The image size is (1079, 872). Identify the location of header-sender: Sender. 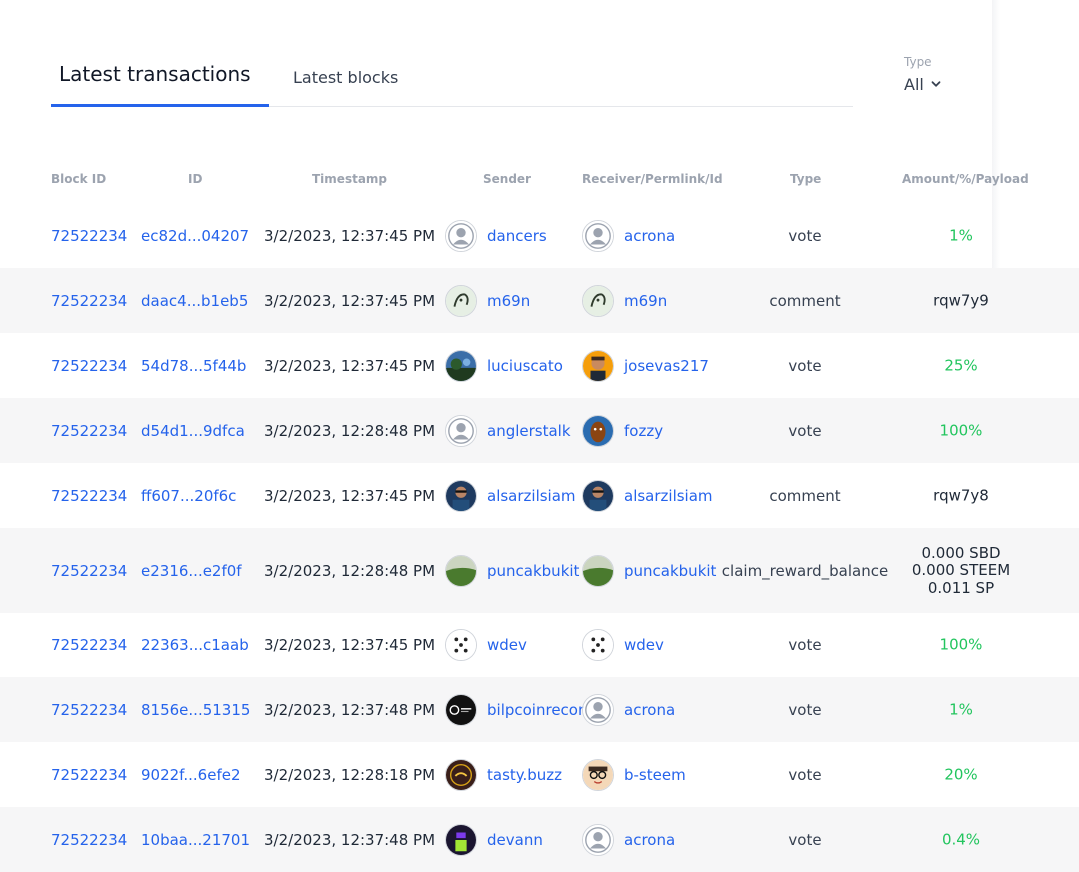
(507, 179).